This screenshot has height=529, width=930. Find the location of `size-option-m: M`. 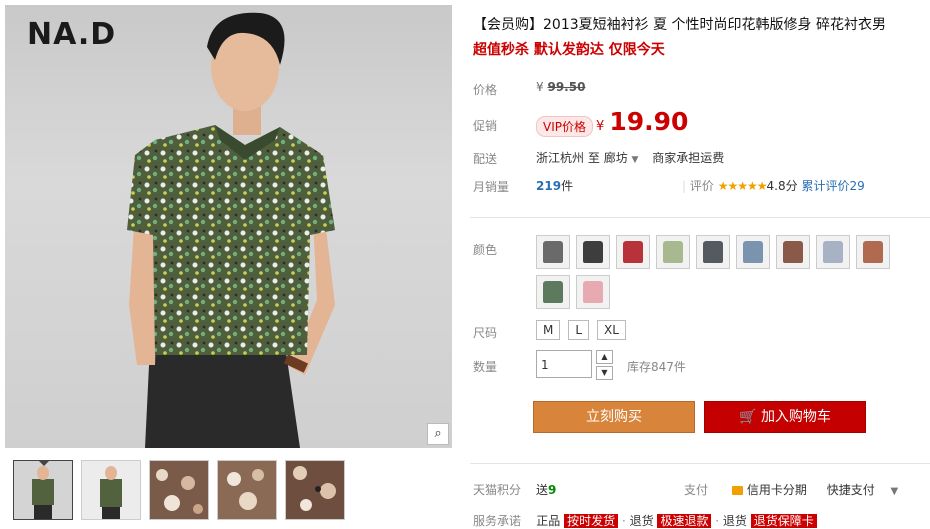

size-option-m: M is located at coordinates (548, 330).